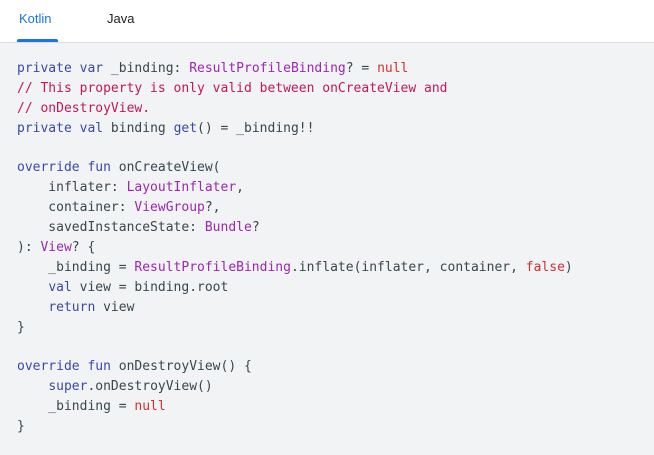 The height and width of the screenshot is (455, 654). What do you see at coordinates (169, 208) in the screenshot?
I see `code-type: ViewGroup` at bounding box center [169, 208].